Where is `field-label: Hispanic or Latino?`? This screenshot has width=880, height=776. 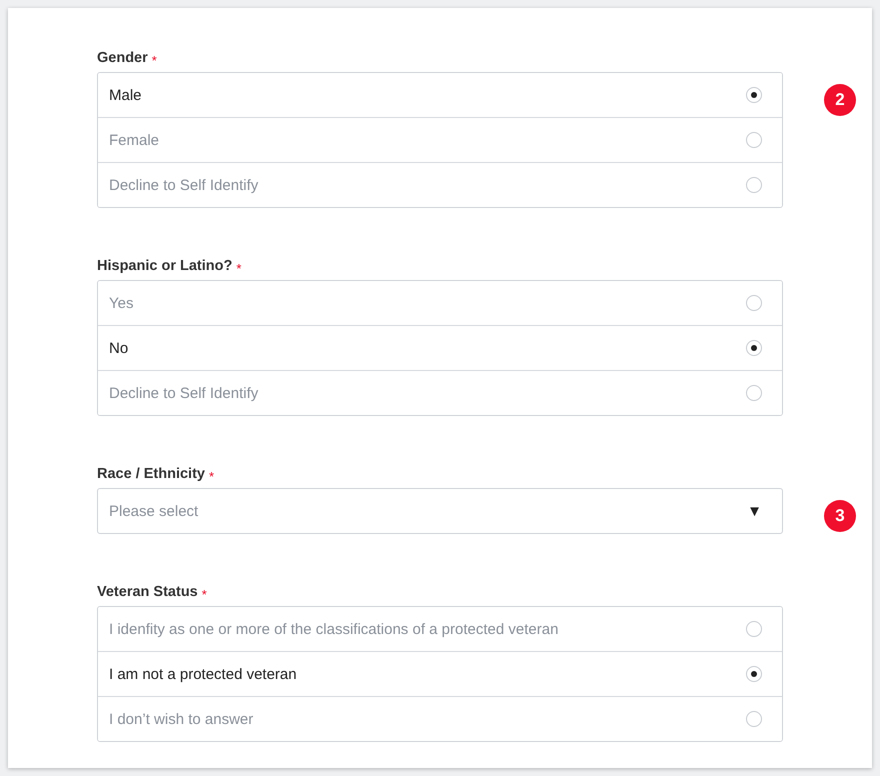 field-label: Hispanic or Latino? is located at coordinates (164, 266).